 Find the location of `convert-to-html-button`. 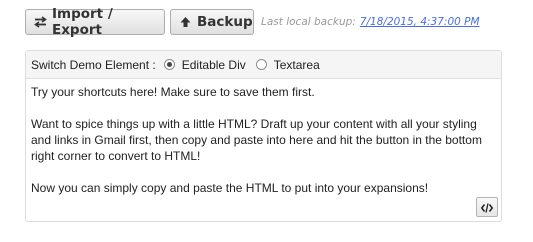

convert-to-html-button is located at coordinates (487, 207).